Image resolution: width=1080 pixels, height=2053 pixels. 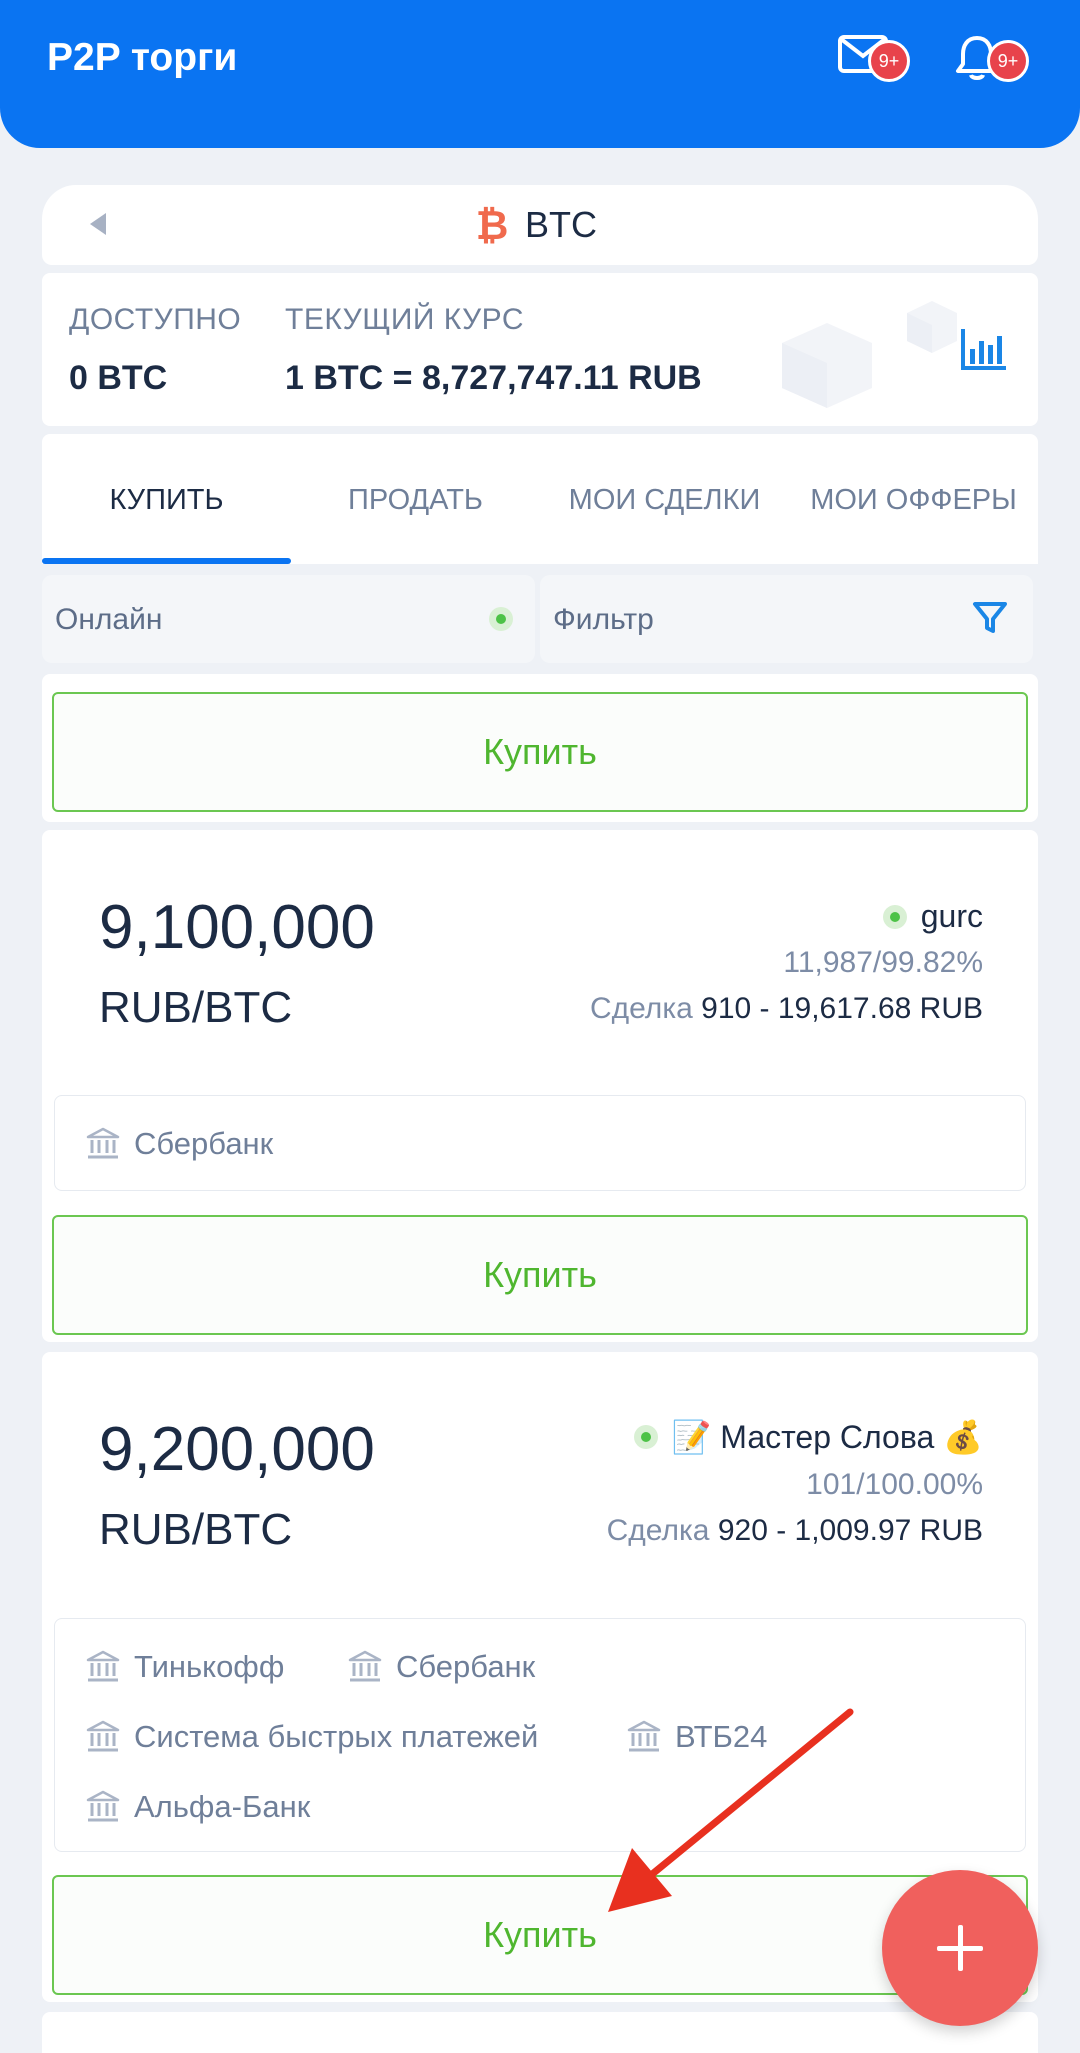 What do you see at coordinates (894, 1484) in the screenshot?
I see `seller-stats: 101/100.00%` at bounding box center [894, 1484].